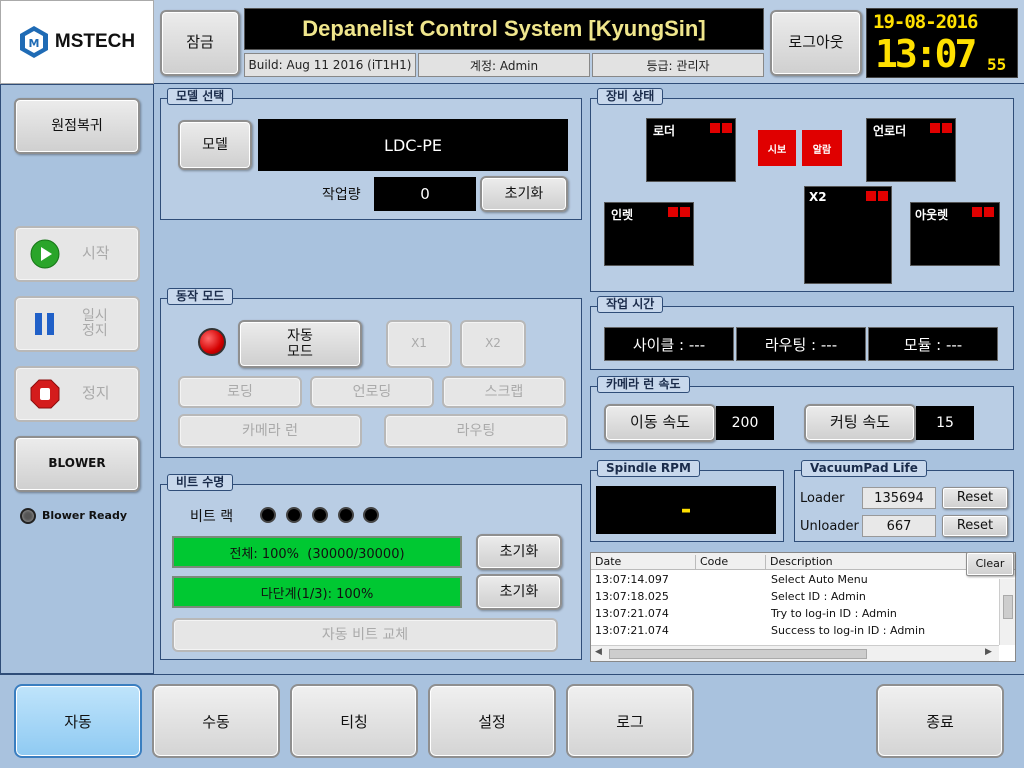 This screenshot has height=768, width=1024. I want to click on work-amount-label: 작업량, so click(341, 195).